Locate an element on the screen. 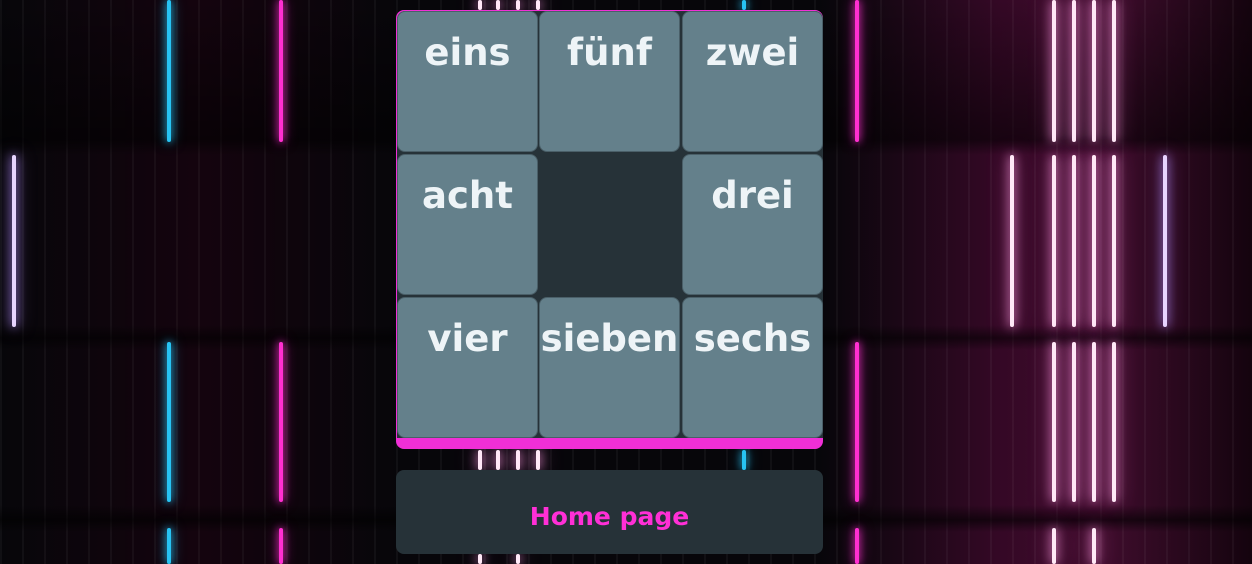 Image resolution: width=1252 pixels, height=564 pixels. tile-label: drei is located at coordinates (752, 195).